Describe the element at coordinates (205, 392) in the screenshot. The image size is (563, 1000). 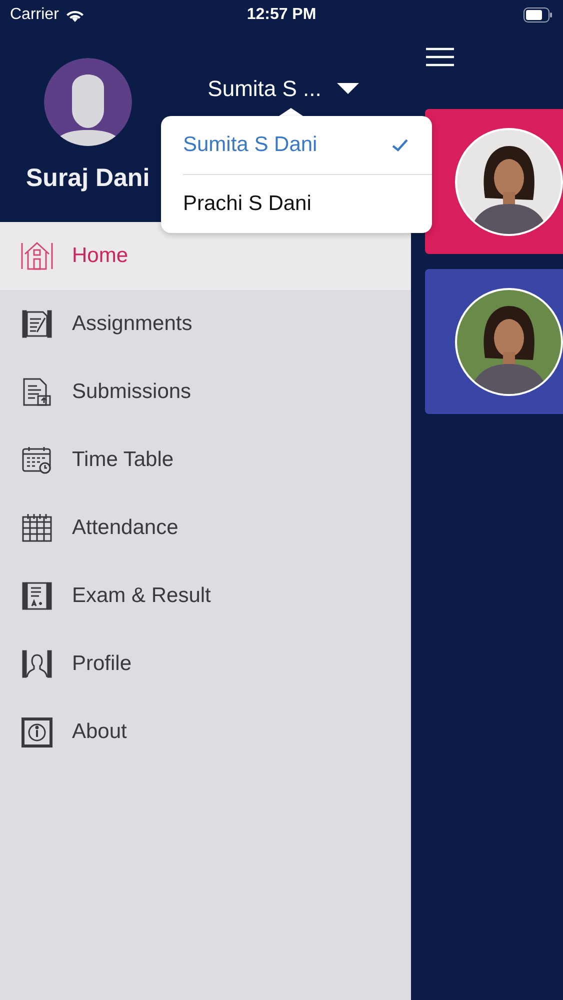
I see `menu-item: Submissions` at that location.